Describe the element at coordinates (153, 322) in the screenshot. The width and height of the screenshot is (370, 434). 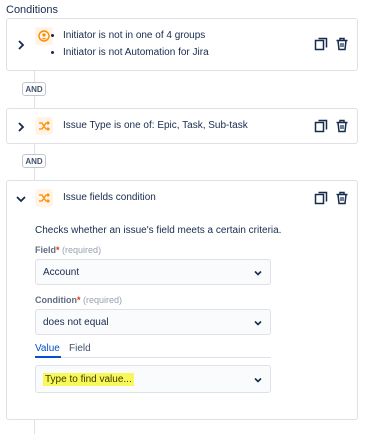
I see `condition-select: does not equal` at that location.